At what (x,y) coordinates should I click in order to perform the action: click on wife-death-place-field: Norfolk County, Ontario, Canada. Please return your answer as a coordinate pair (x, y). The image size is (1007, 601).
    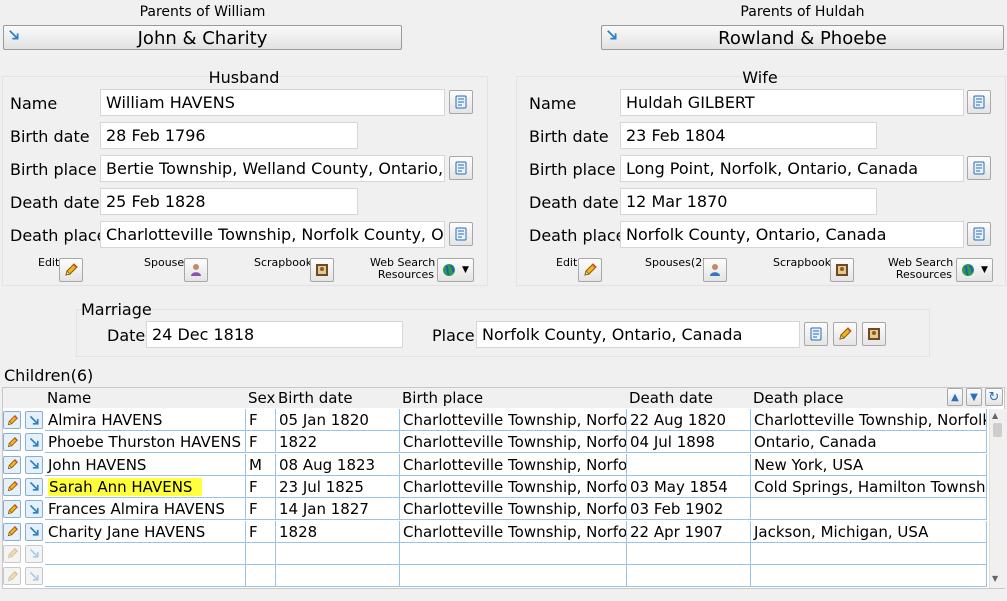
    Looking at the image, I should click on (792, 234).